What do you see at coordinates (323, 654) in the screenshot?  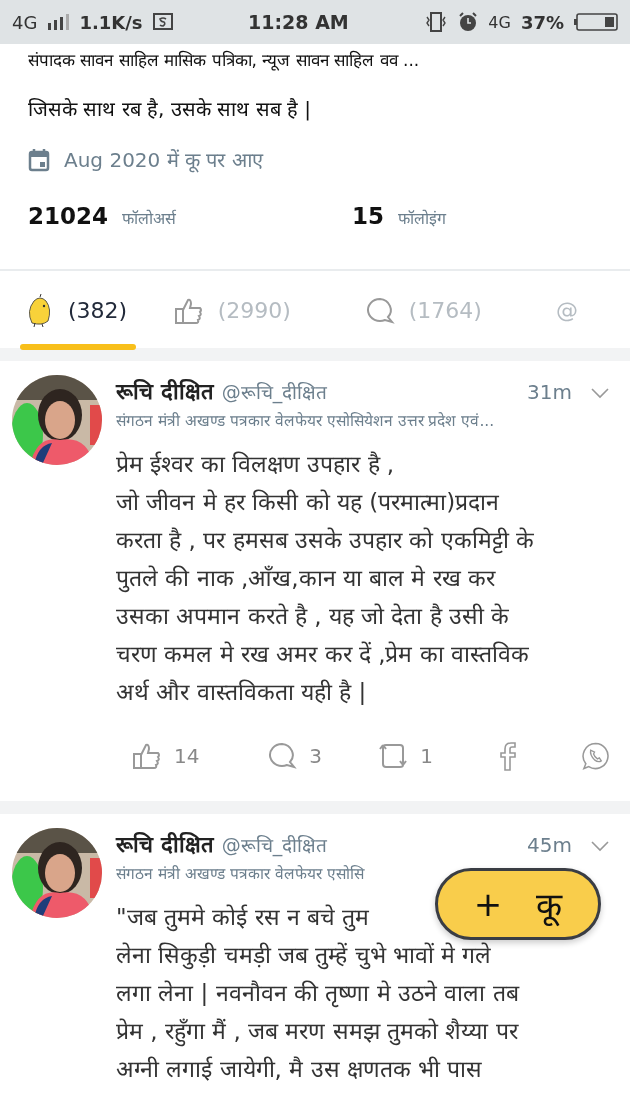 I see `post-text: चरण कमल मे रख अमर कर दें ,प्रेम का वास्तविक` at bounding box center [323, 654].